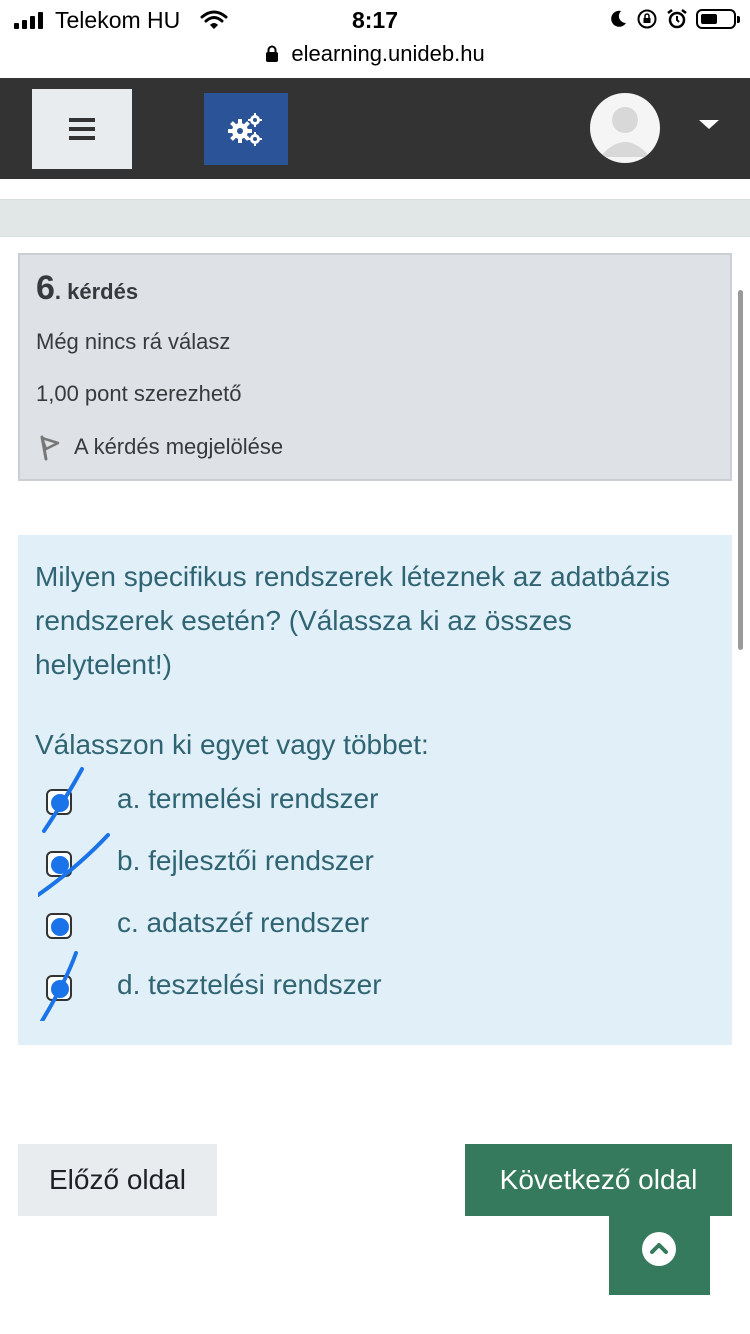  I want to click on user-icon, so click(625, 132).